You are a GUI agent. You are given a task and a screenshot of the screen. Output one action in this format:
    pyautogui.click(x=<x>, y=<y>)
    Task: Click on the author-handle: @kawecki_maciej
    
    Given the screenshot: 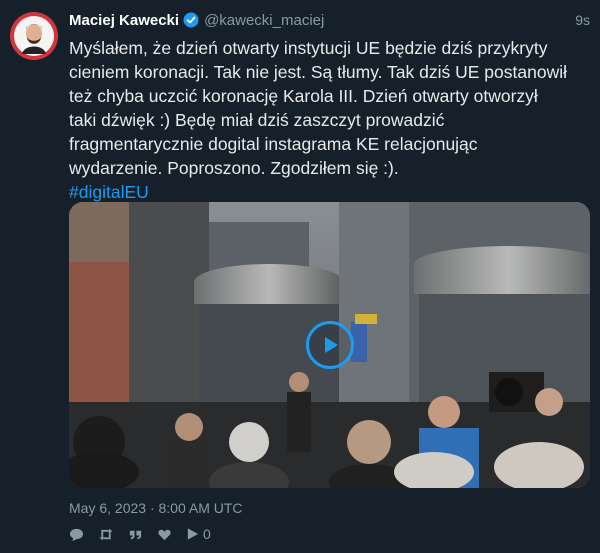 What is the action you would take?
    pyautogui.click(x=264, y=20)
    